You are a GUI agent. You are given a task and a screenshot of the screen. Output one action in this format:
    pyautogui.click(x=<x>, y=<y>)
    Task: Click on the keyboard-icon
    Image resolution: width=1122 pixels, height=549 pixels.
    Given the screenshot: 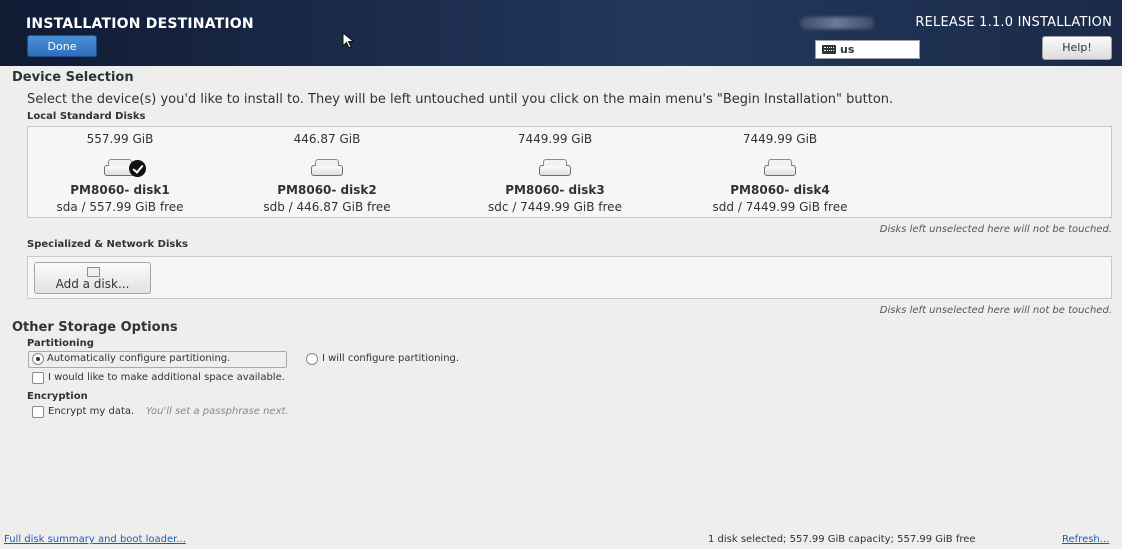 What is the action you would take?
    pyautogui.click(x=829, y=49)
    